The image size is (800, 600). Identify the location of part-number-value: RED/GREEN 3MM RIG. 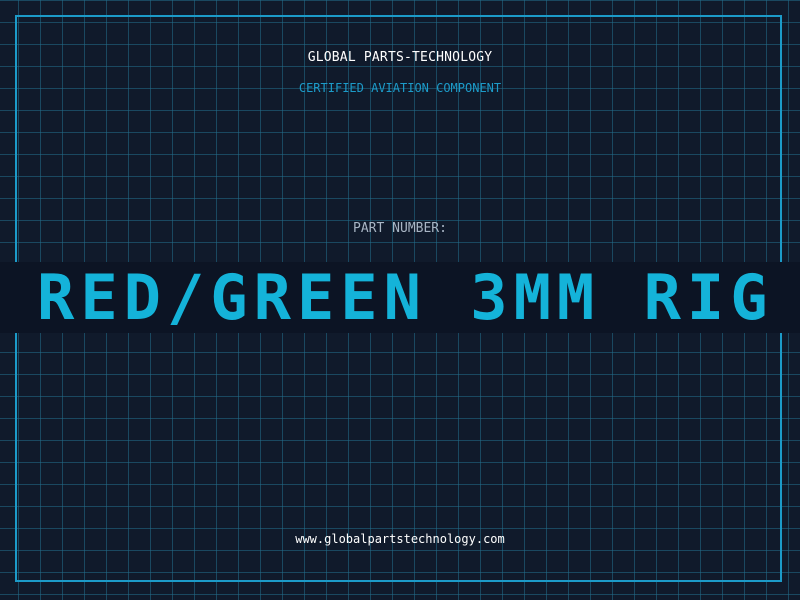
(405, 297).